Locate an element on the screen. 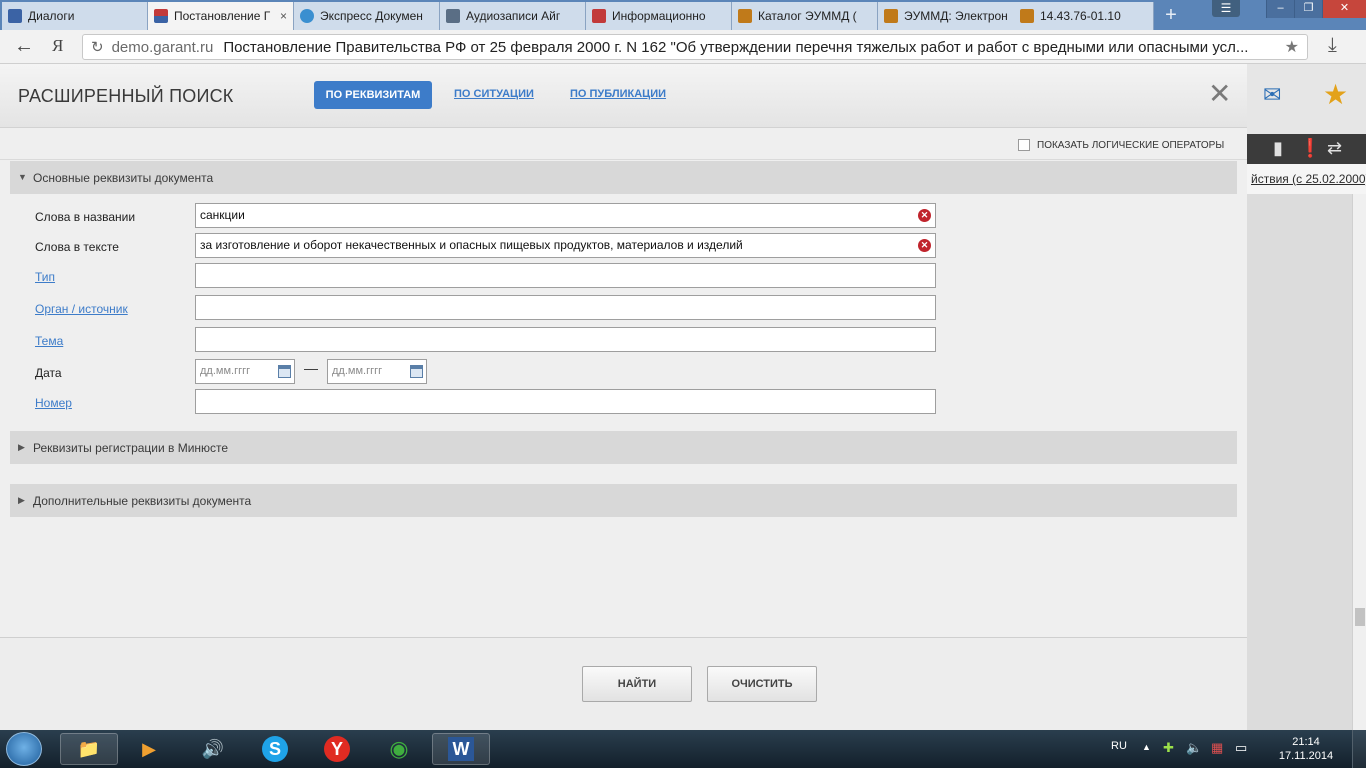  tab-label: 14.43.76-01.10 is located at coordinates (1080, 16).